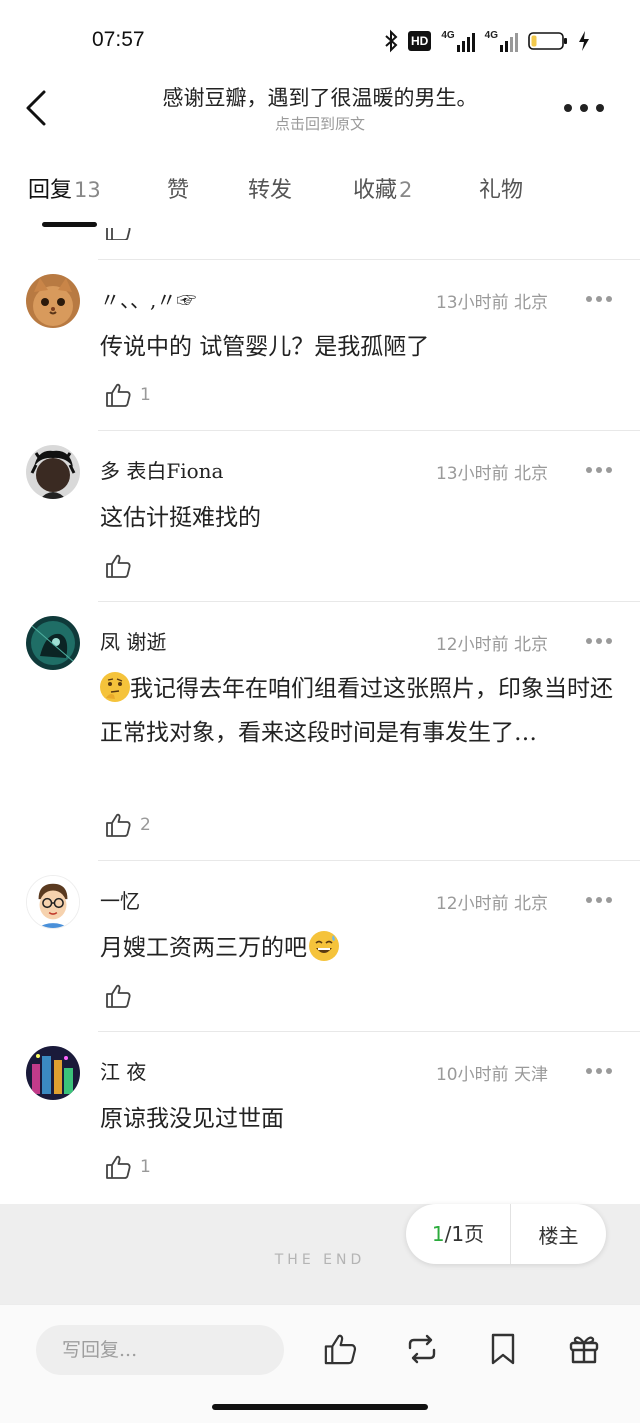 The image size is (640, 1423). Describe the element at coordinates (148, 298) in the screenshot. I see `username: 〃、、,〃☞` at that location.